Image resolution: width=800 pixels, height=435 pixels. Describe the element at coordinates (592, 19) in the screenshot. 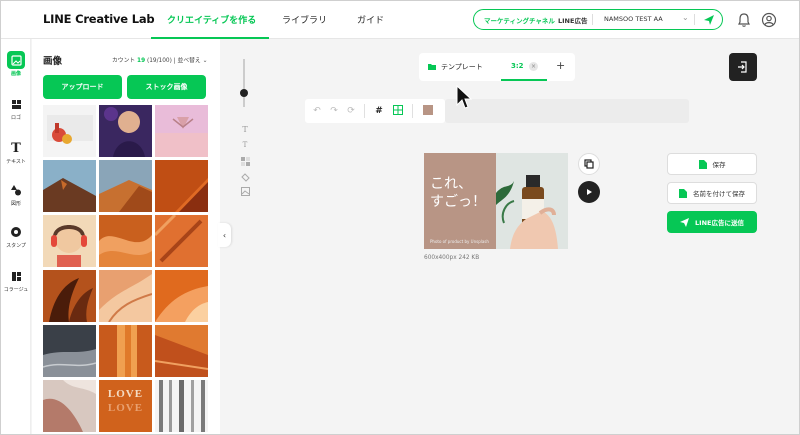

I see `account-divider` at that location.